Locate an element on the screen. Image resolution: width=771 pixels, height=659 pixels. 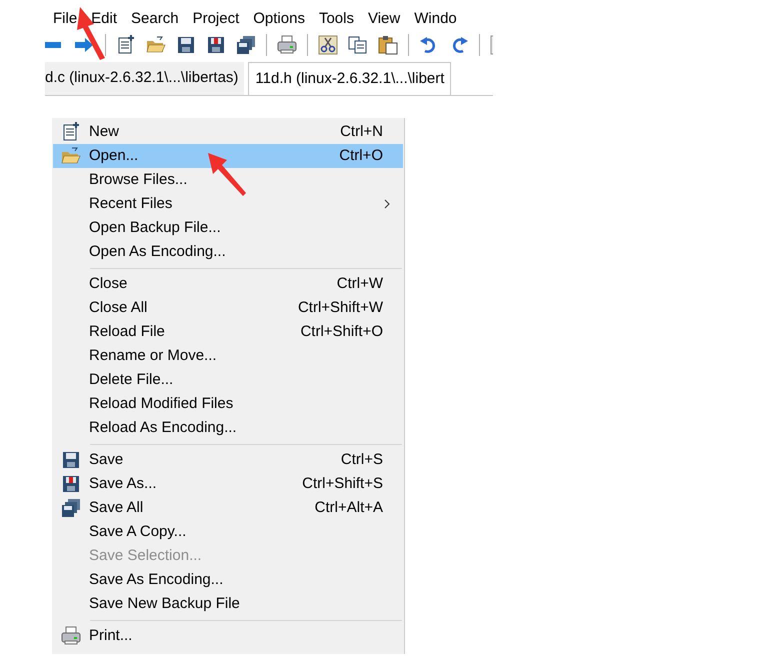
menu-item: Close Ctrl+W is located at coordinates (228, 284).